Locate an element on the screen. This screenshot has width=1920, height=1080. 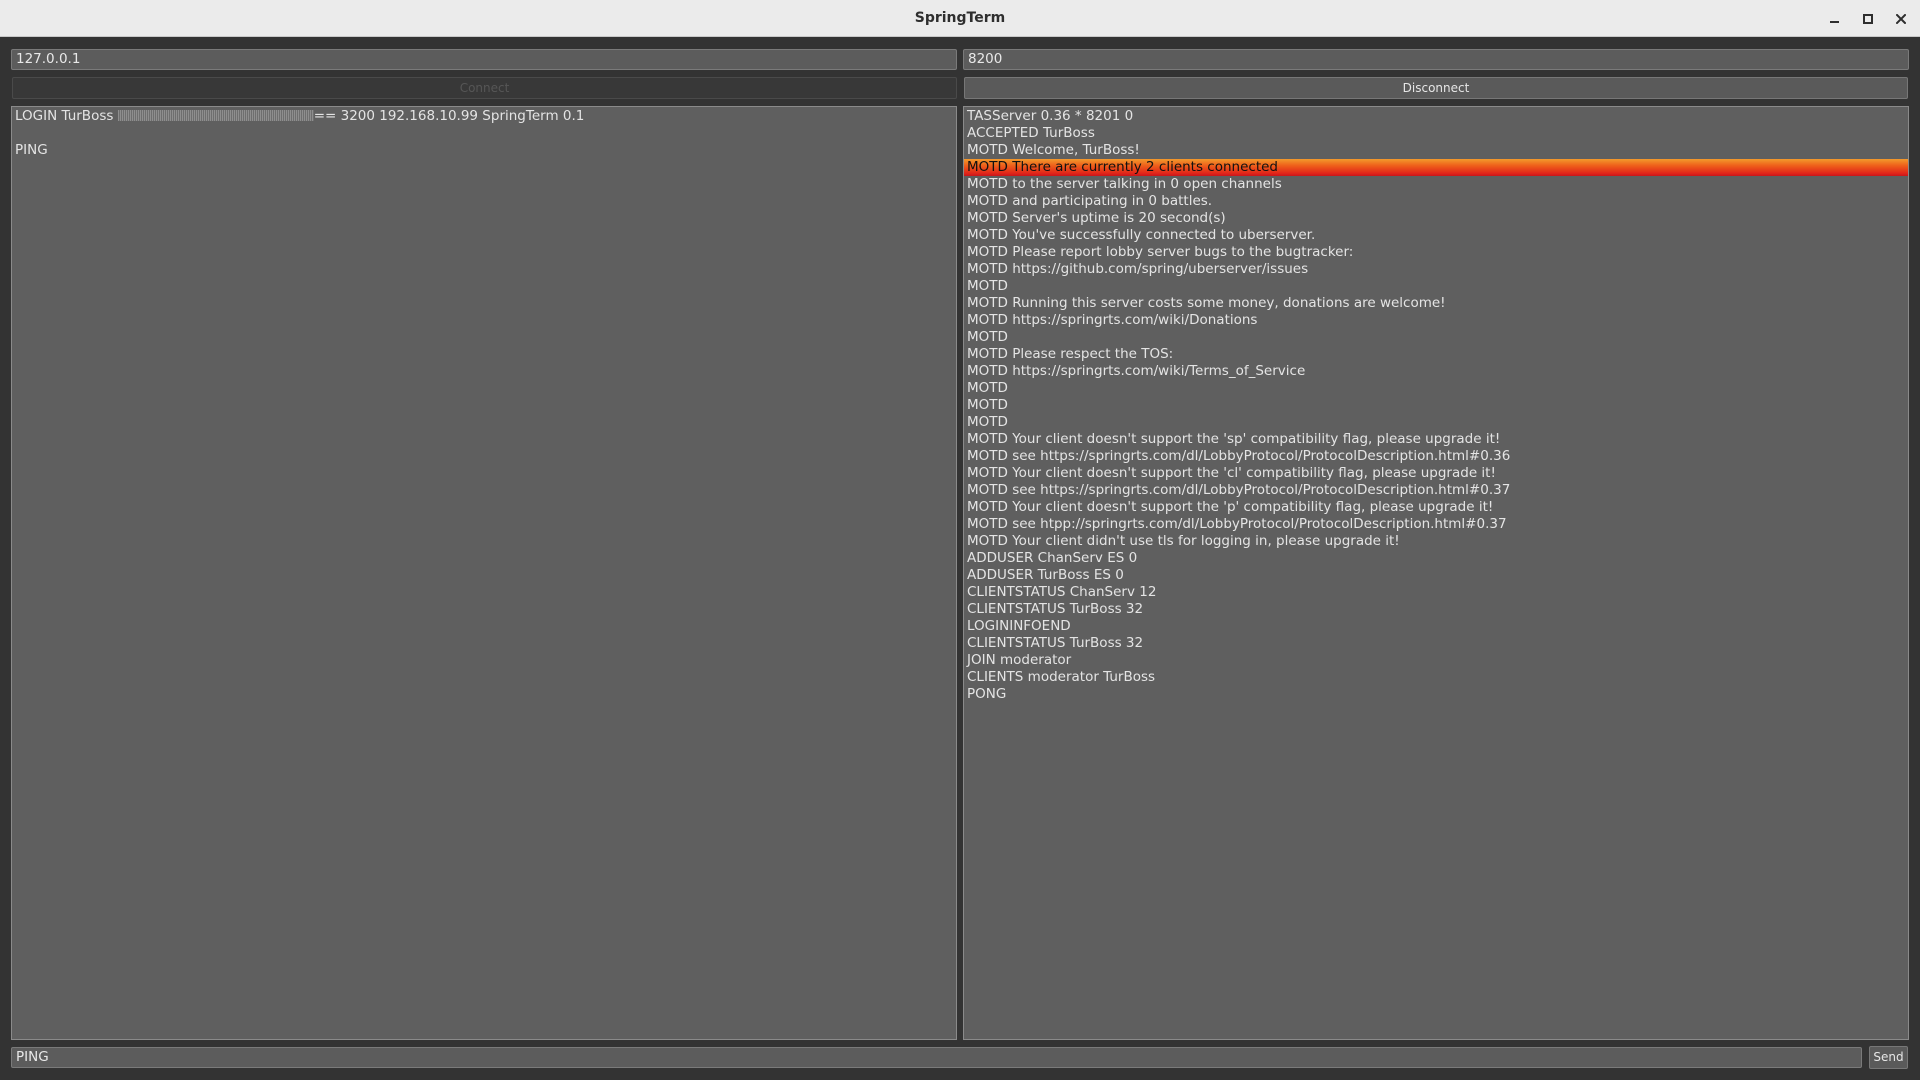
received-log-line: CLIENTS moderator TurBoss is located at coordinates (1061, 677).